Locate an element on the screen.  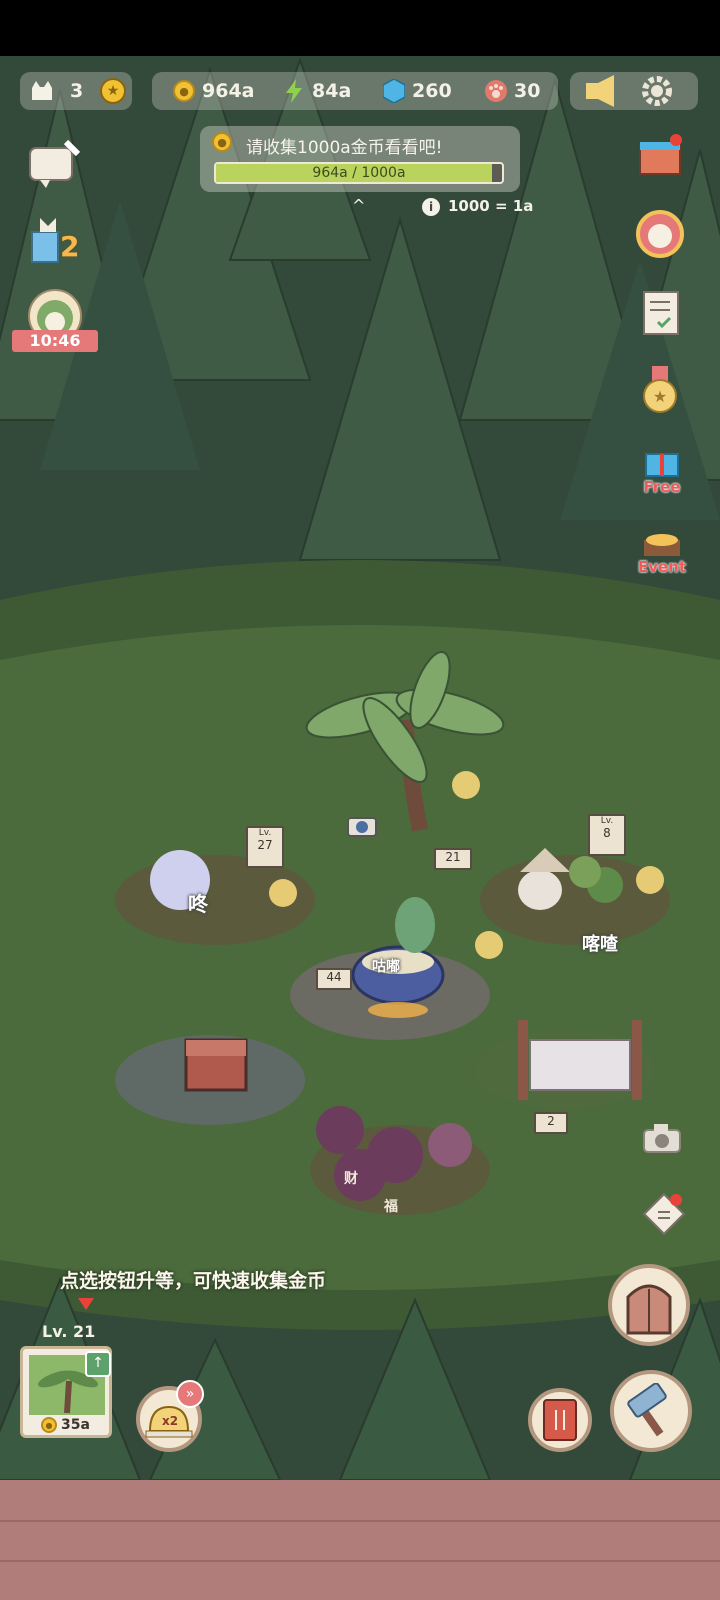
gem-value: 260 is located at coordinates (432, 91).